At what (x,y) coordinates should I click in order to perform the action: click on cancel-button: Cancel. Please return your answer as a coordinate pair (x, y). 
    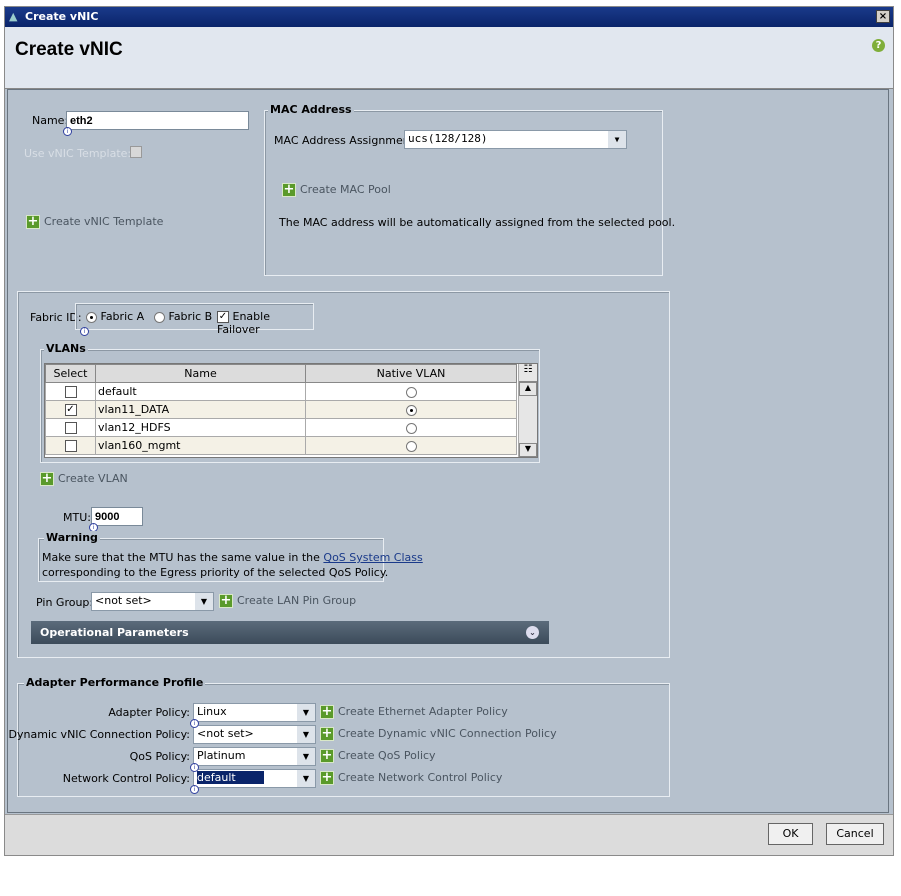
    Looking at the image, I should click on (855, 834).